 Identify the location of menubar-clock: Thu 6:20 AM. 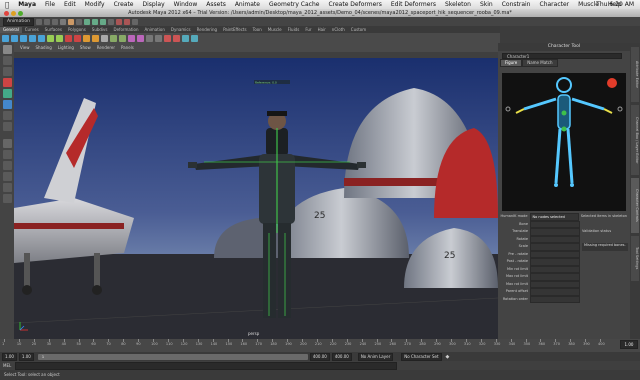
(615, 4).